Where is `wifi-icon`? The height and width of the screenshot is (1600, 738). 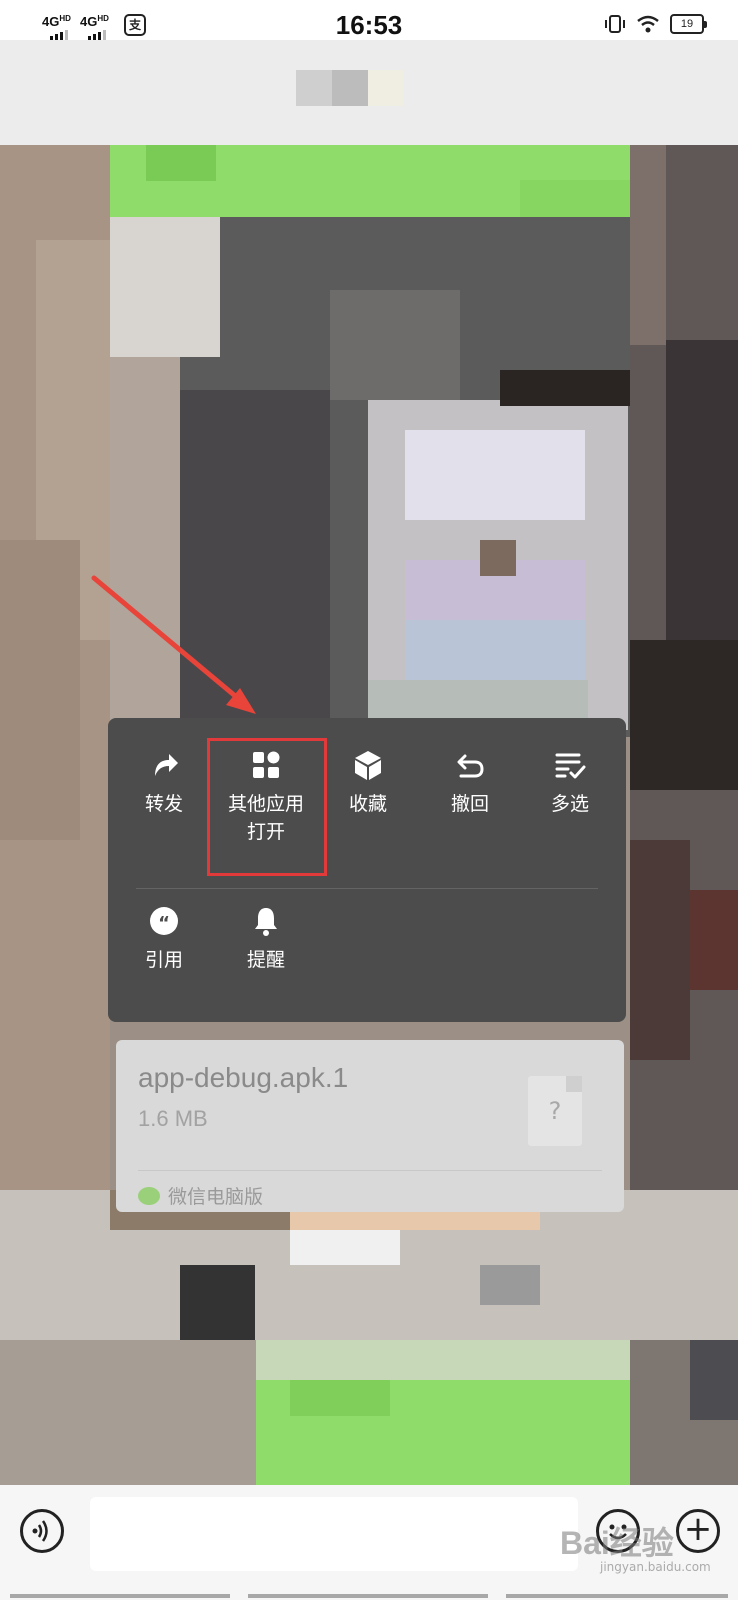 wifi-icon is located at coordinates (648, 24).